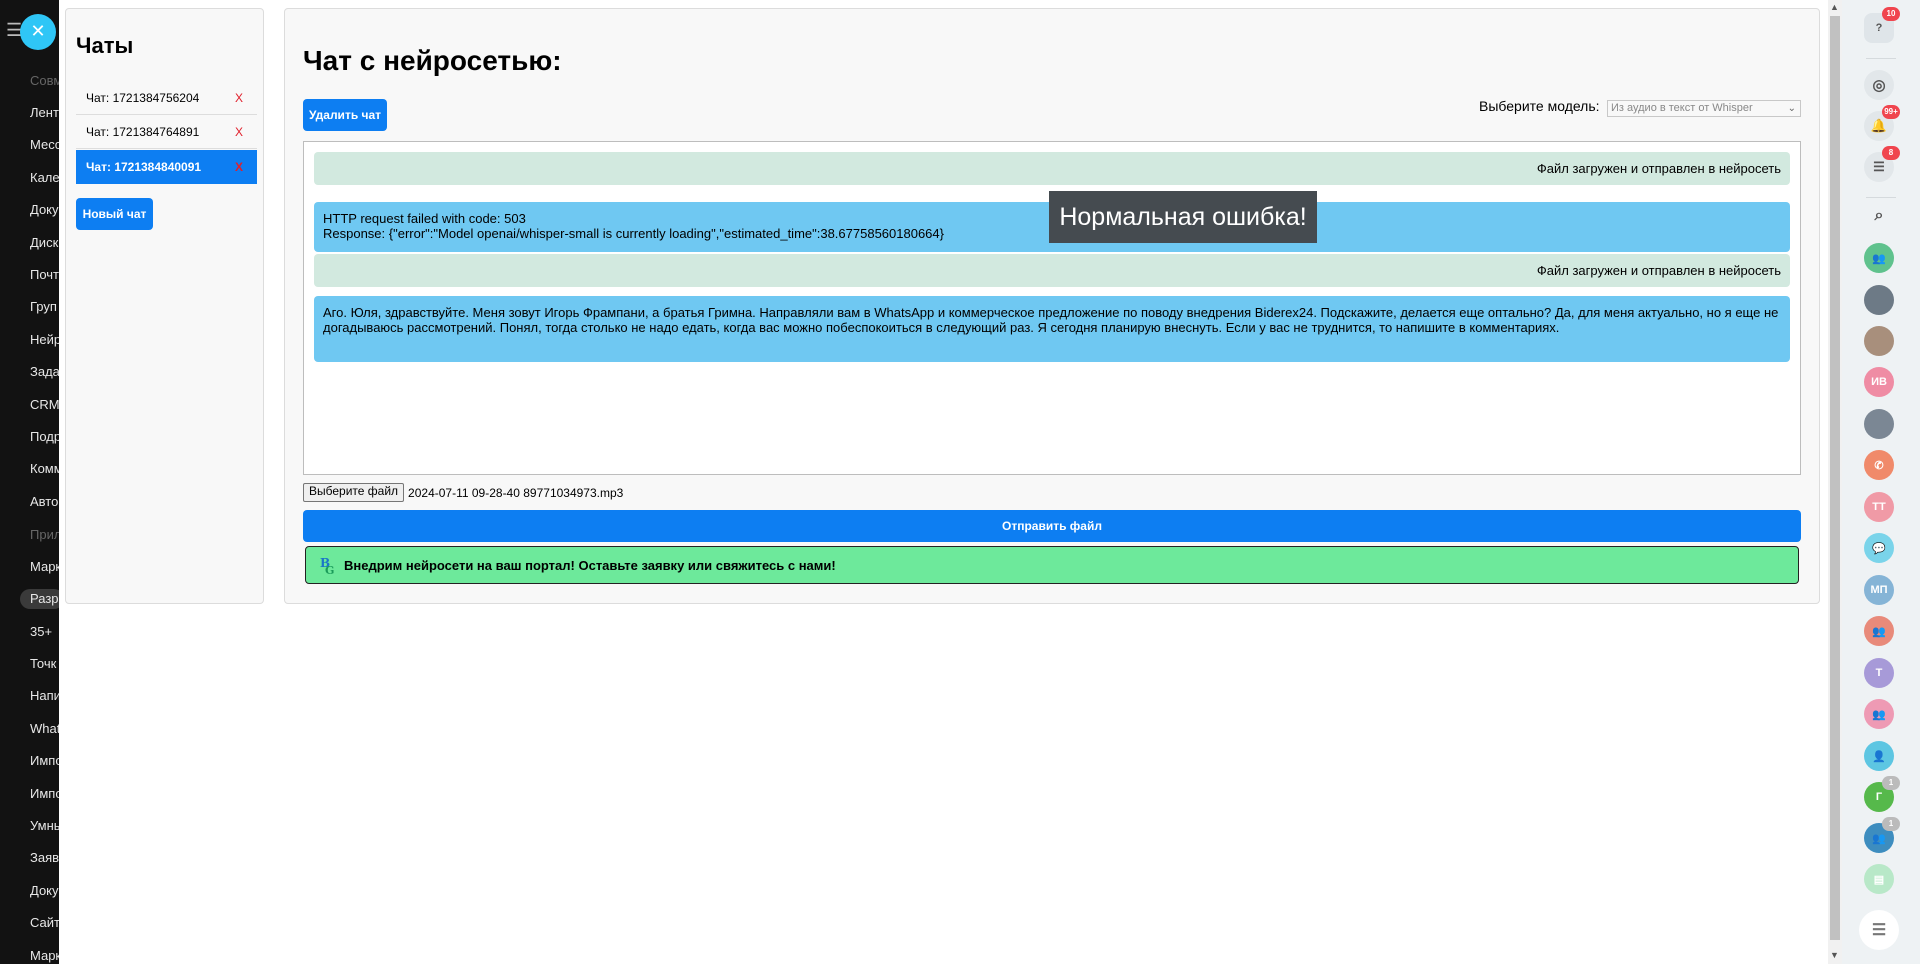 The height and width of the screenshot is (964, 1920). I want to click on menu-item: Прил, so click(45, 534).